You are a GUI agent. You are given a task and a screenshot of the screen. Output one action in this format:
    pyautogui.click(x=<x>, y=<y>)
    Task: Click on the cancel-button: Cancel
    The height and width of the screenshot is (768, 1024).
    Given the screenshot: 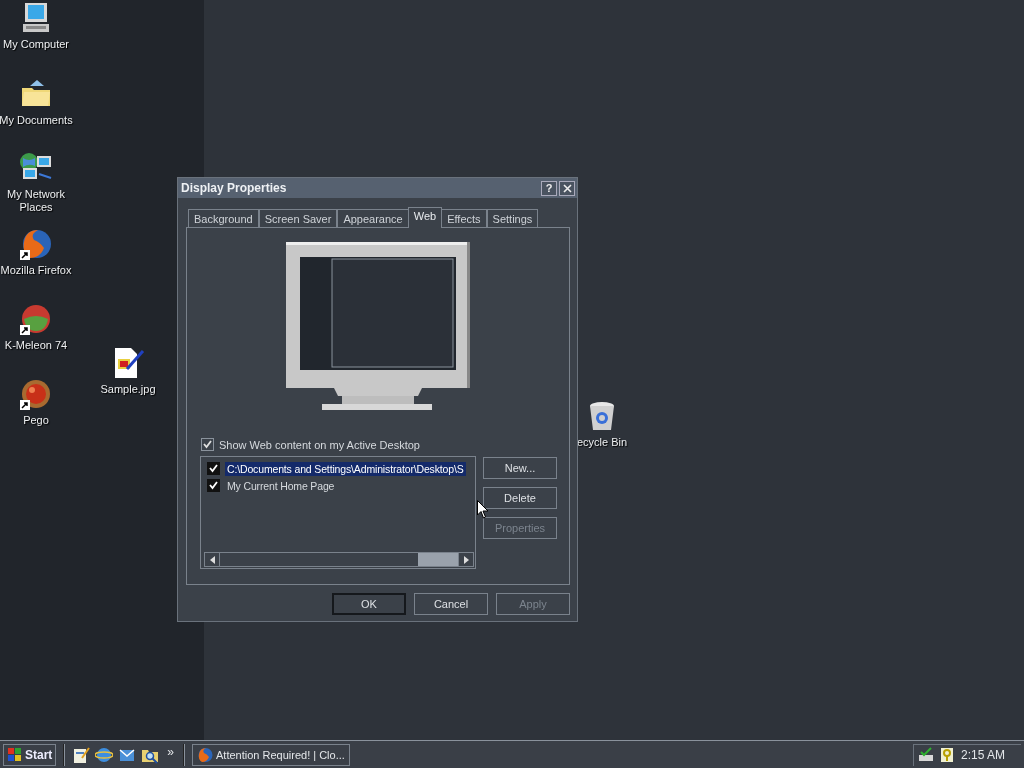 What is the action you would take?
    pyautogui.click(x=451, y=604)
    